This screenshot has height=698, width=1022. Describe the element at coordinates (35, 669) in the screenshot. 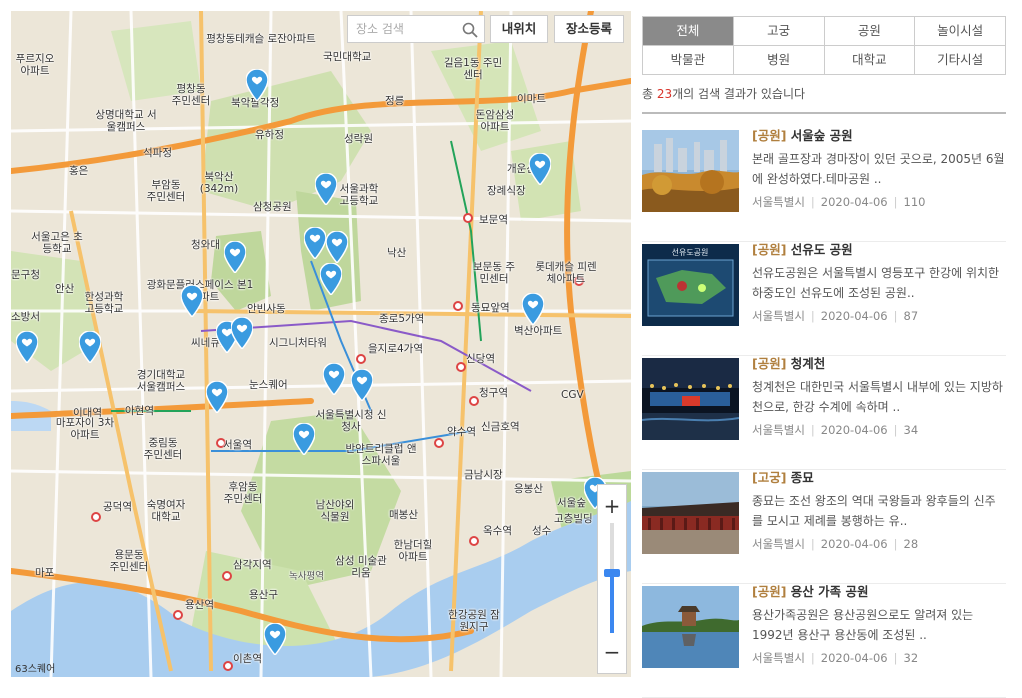

I see `map-attribution: 63스퀘어` at that location.